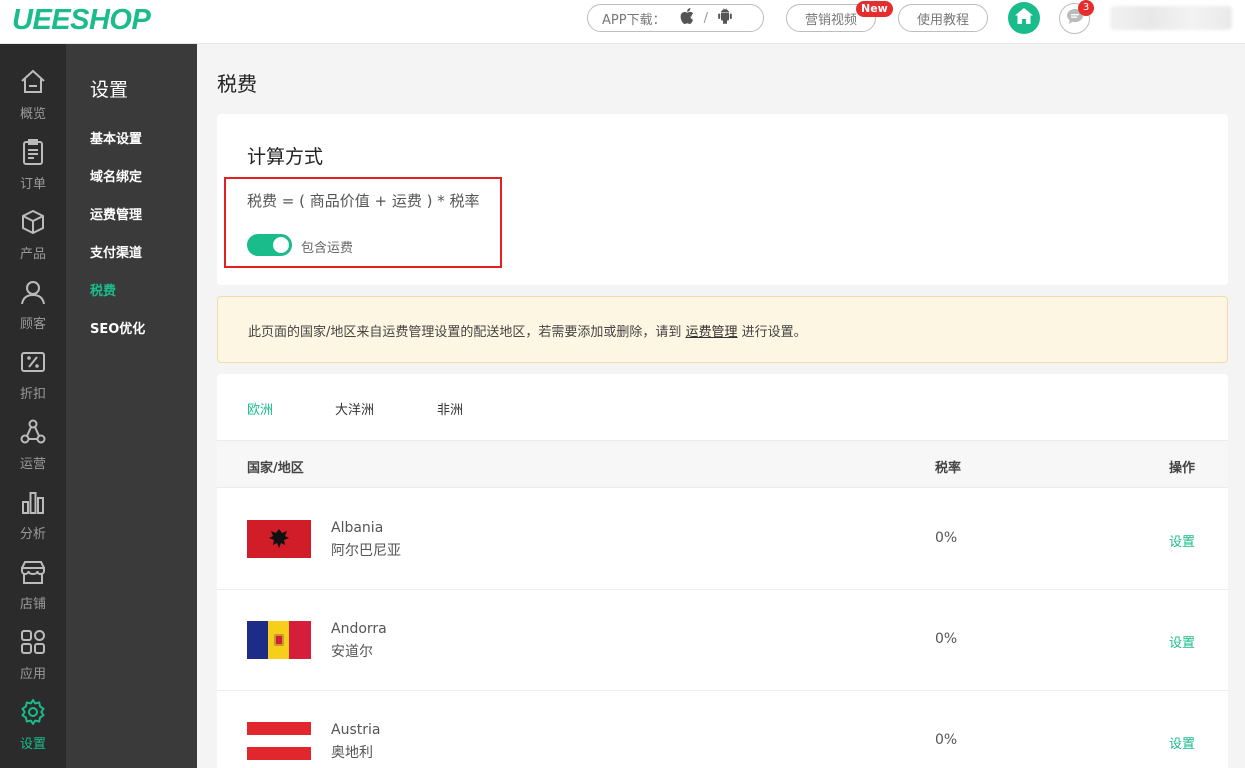  I want to click on submenu-basic-settings: 基本设置, so click(116, 137).